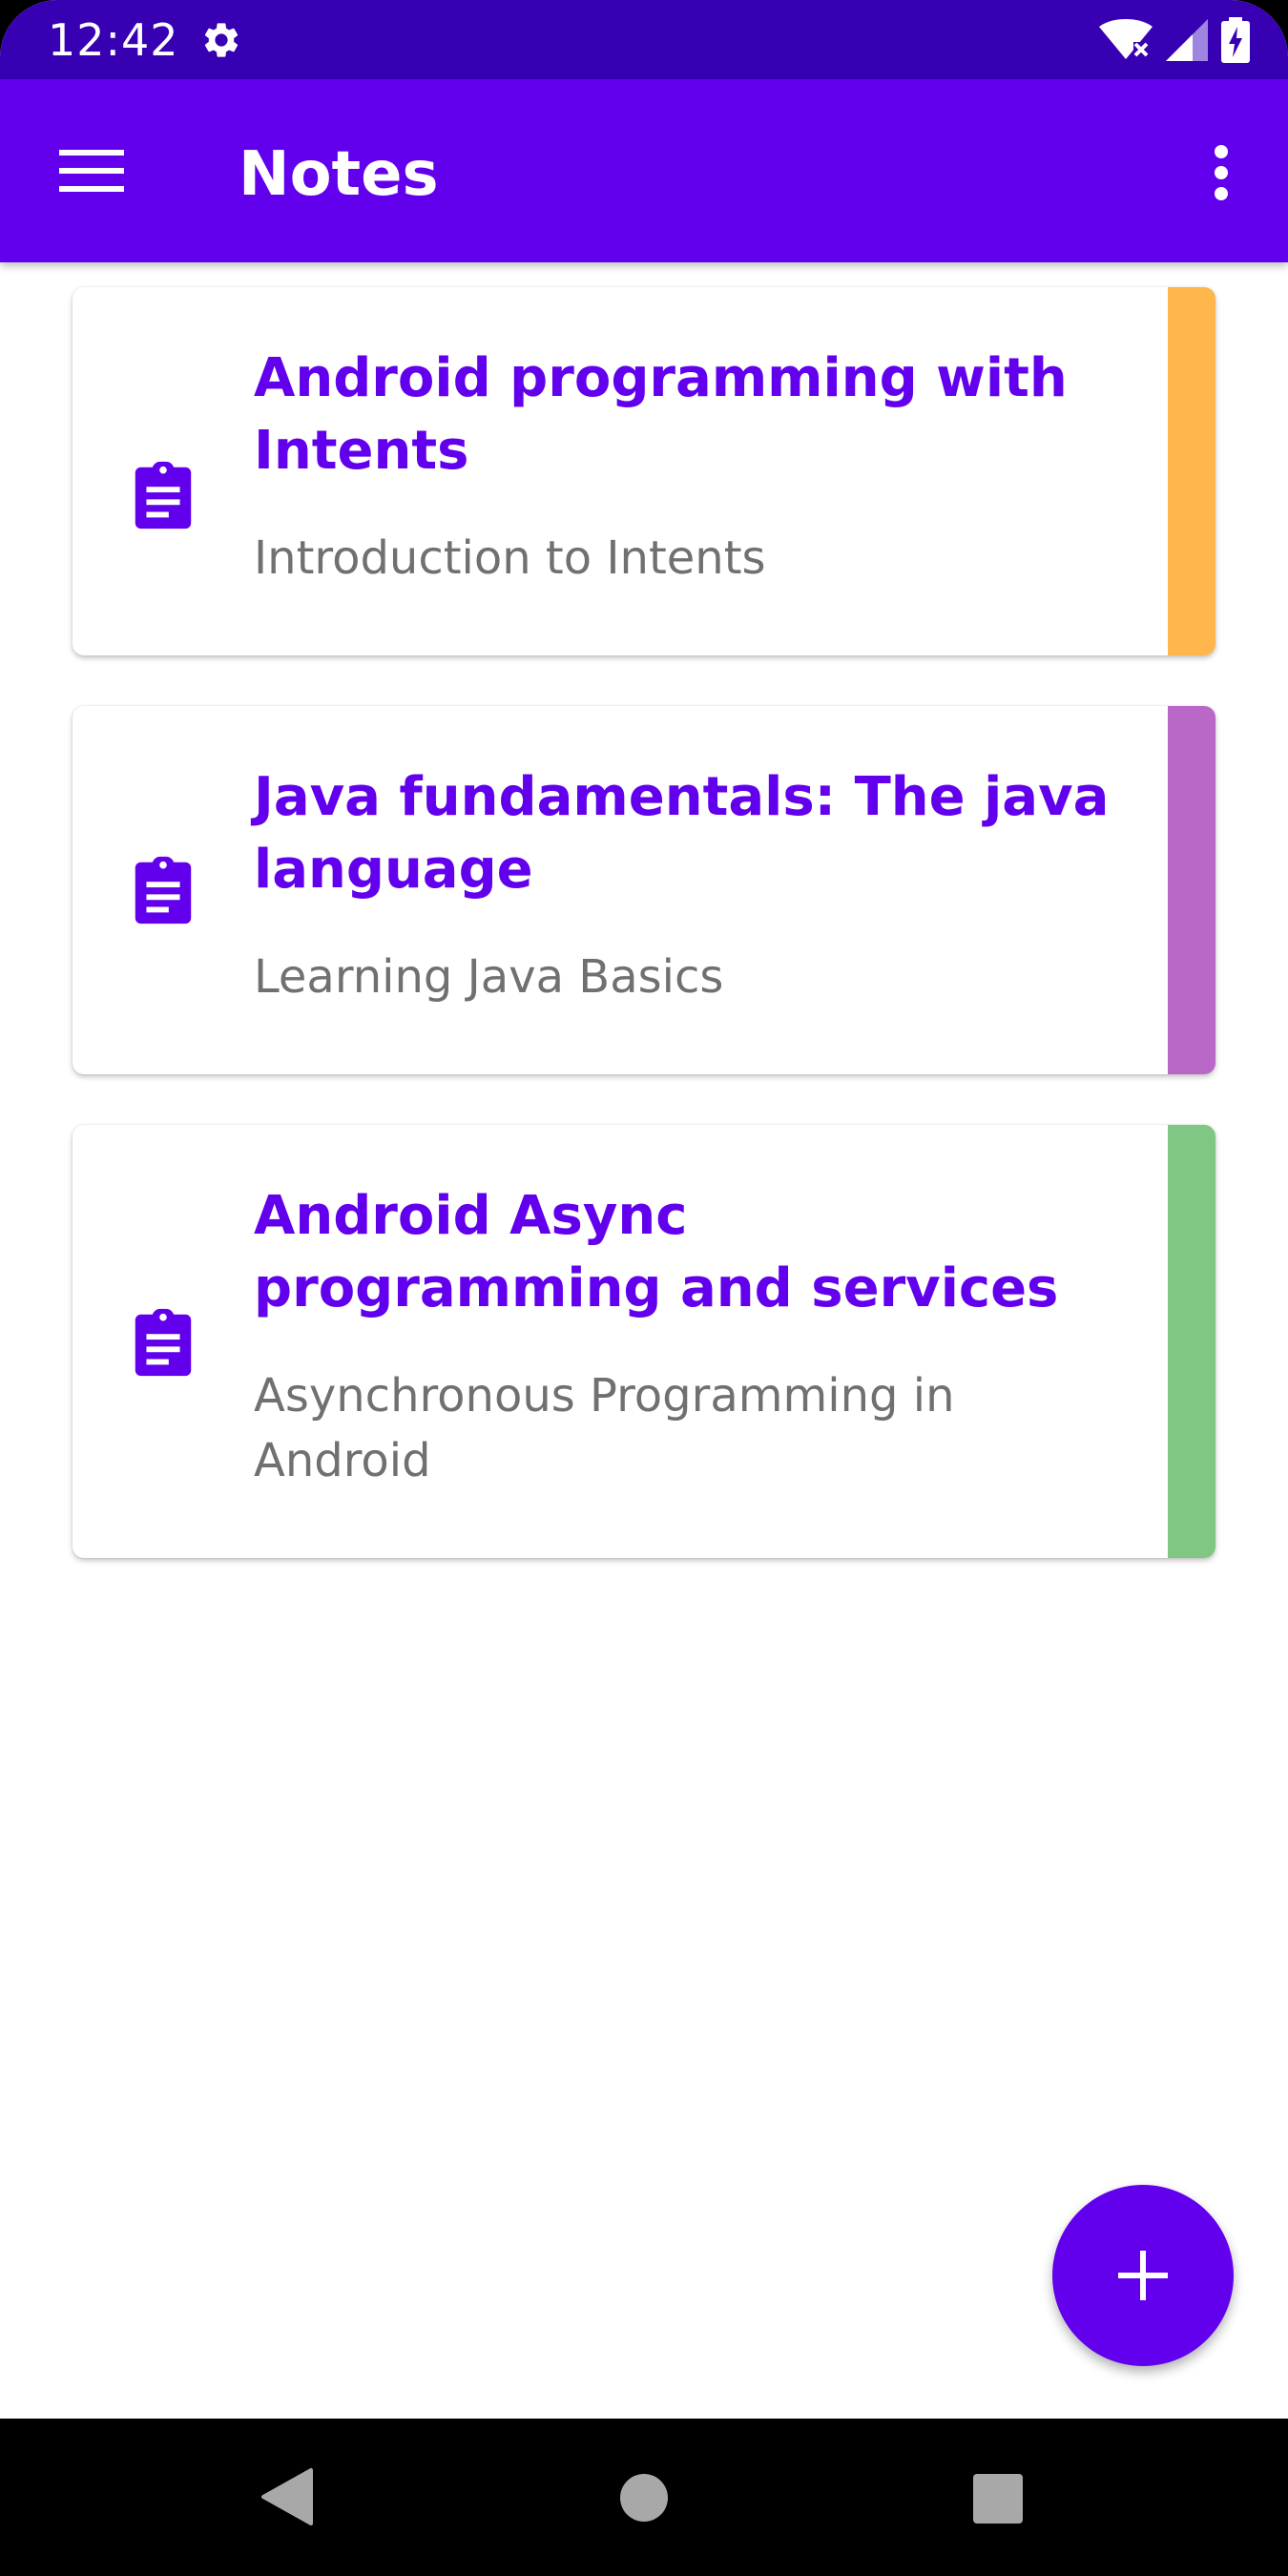  I want to click on note-subtitle: Learning Java Basics, so click(489, 977).